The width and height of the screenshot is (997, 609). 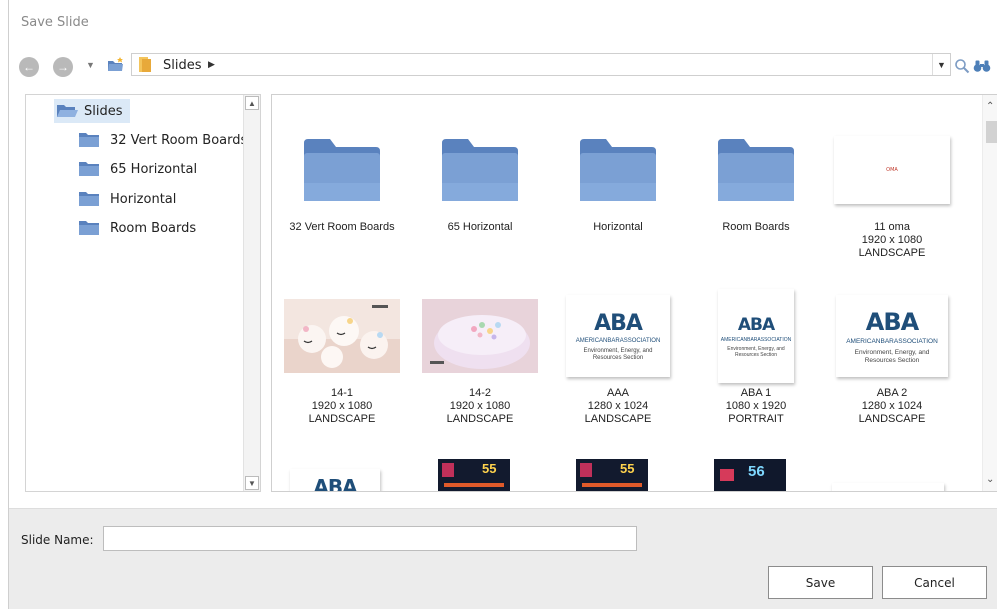 I want to click on slide-preview: OMA, so click(x=892, y=170).